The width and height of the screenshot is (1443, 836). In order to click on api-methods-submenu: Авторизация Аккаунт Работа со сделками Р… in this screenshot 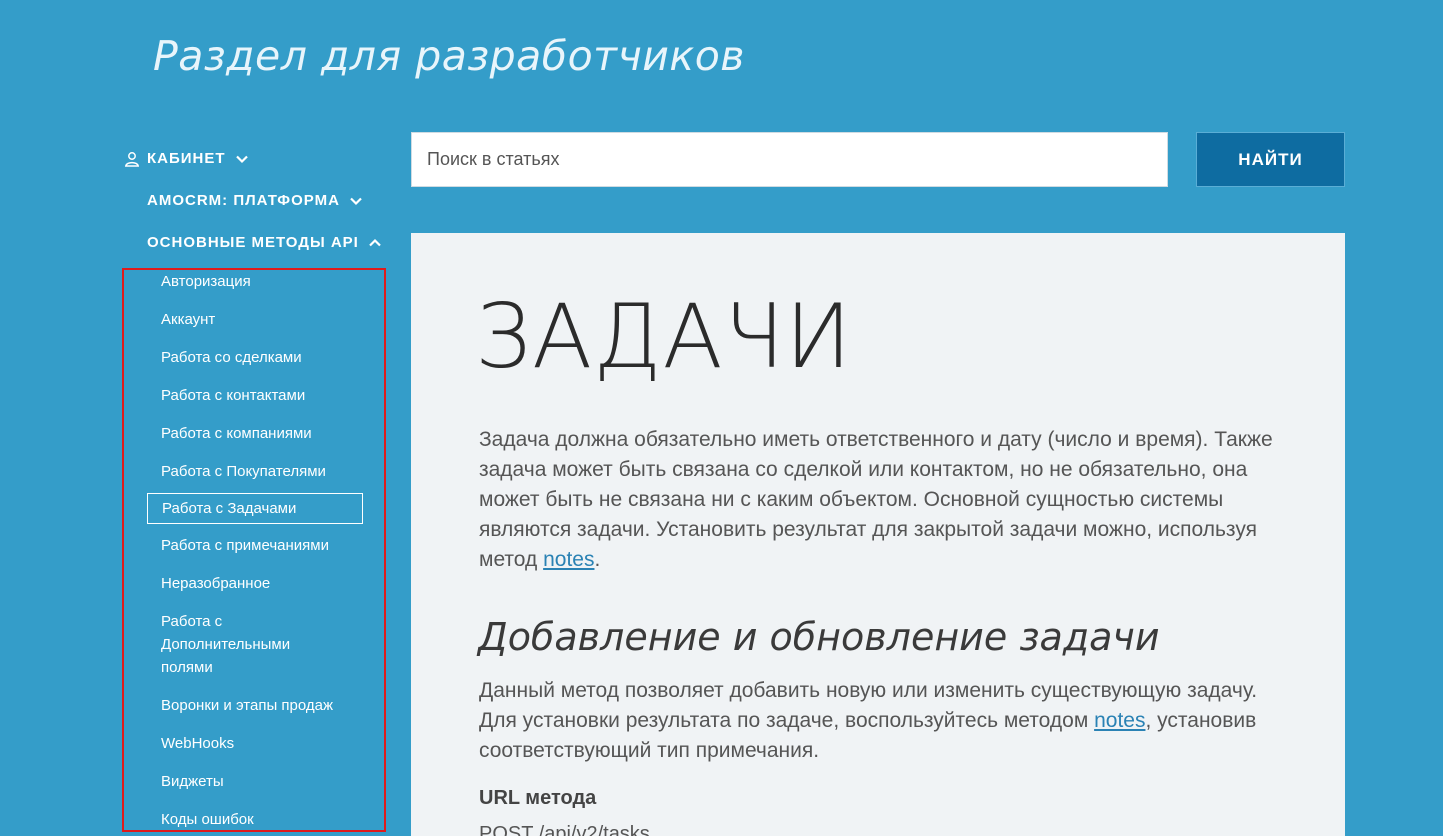, I will do `click(254, 550)`.